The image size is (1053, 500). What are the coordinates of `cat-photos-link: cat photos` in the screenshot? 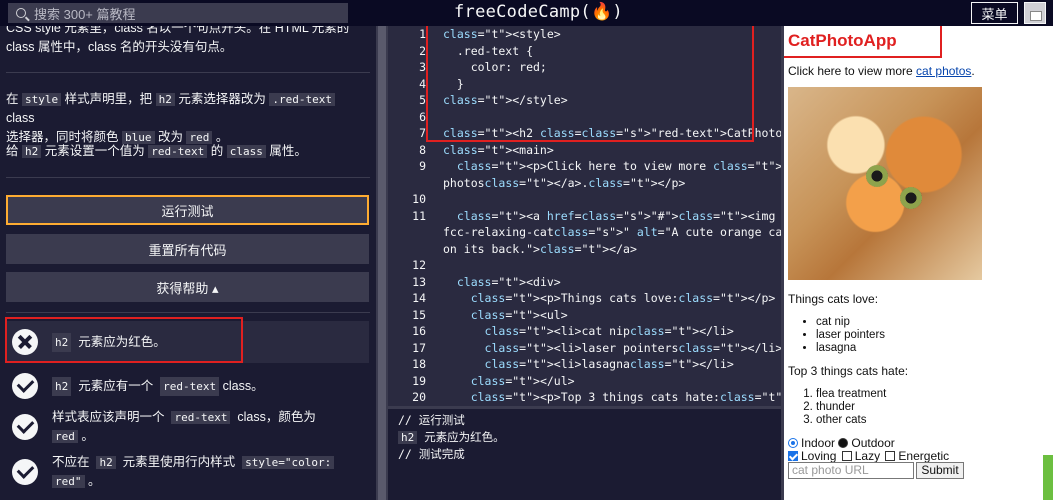 It's located at (943, 71).